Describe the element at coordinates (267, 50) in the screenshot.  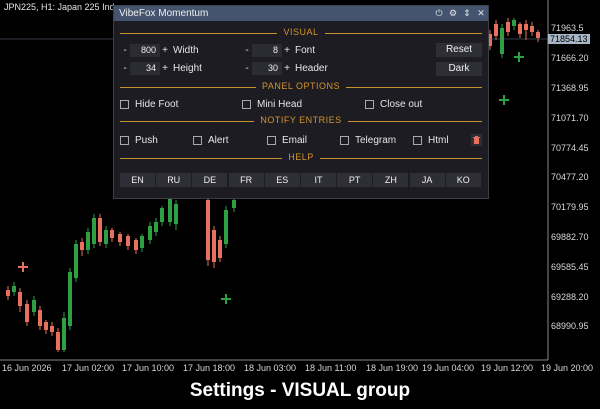
I see `font-value: 8` at that location.